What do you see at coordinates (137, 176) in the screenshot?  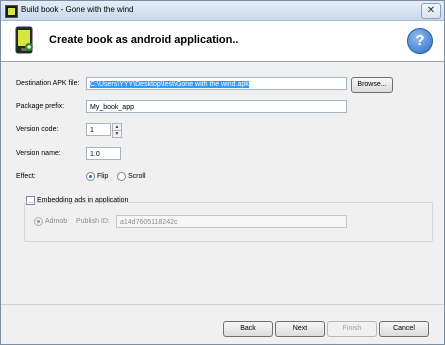 I see `effect-scroll-label: Scroll` at bounding box center [137, 176].